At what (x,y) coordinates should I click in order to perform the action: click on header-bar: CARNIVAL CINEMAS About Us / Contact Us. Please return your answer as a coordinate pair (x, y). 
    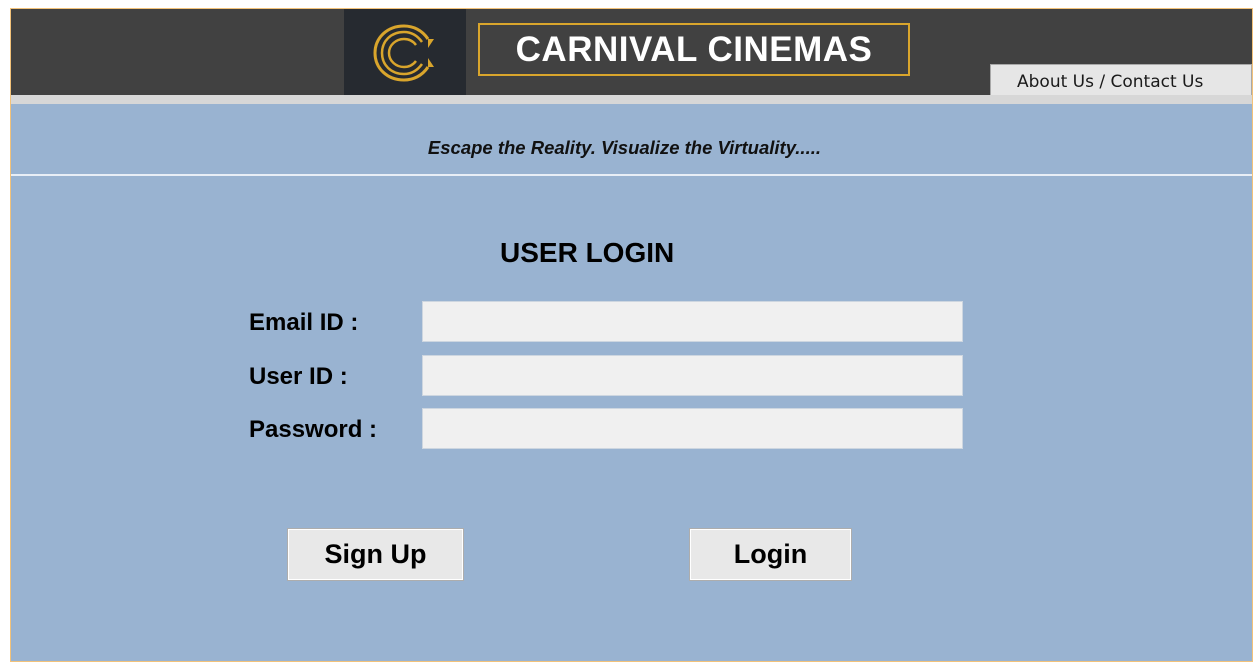
    Looking at the image, I should click on (631, 53).